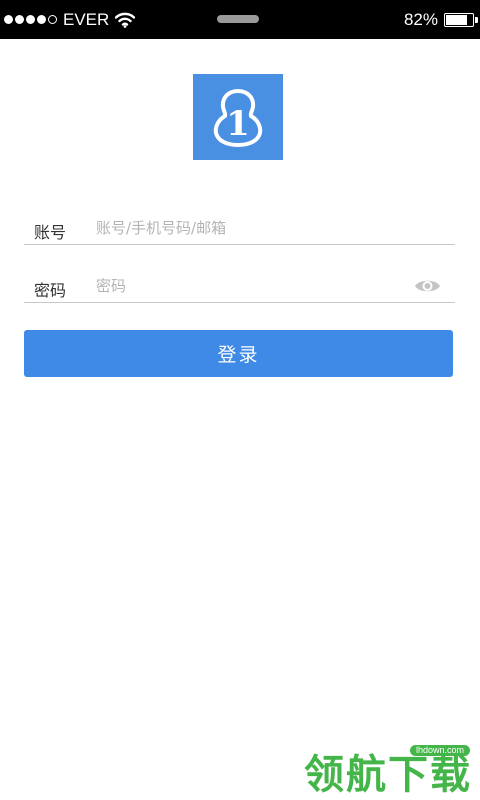  What do you see at coordinates (238, 124) in the screenshot?
I see `logo-glyph: 1` at bounding box center [238, 124].